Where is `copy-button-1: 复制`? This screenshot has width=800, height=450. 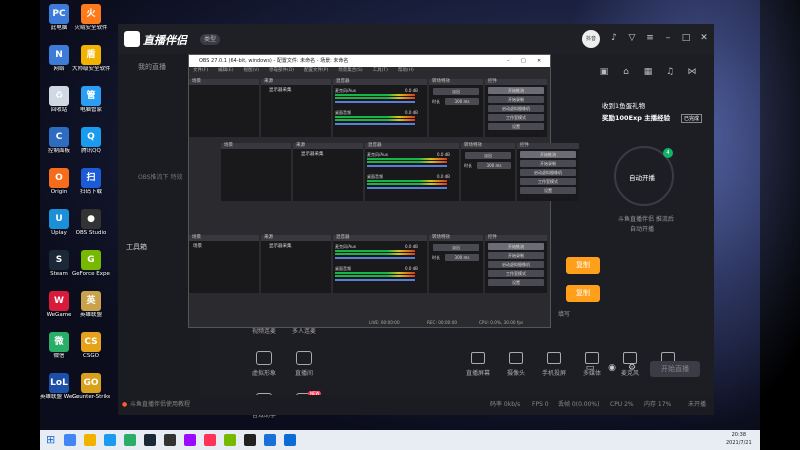 copy-button-1: 复制 is located at coordinates (583, 265).